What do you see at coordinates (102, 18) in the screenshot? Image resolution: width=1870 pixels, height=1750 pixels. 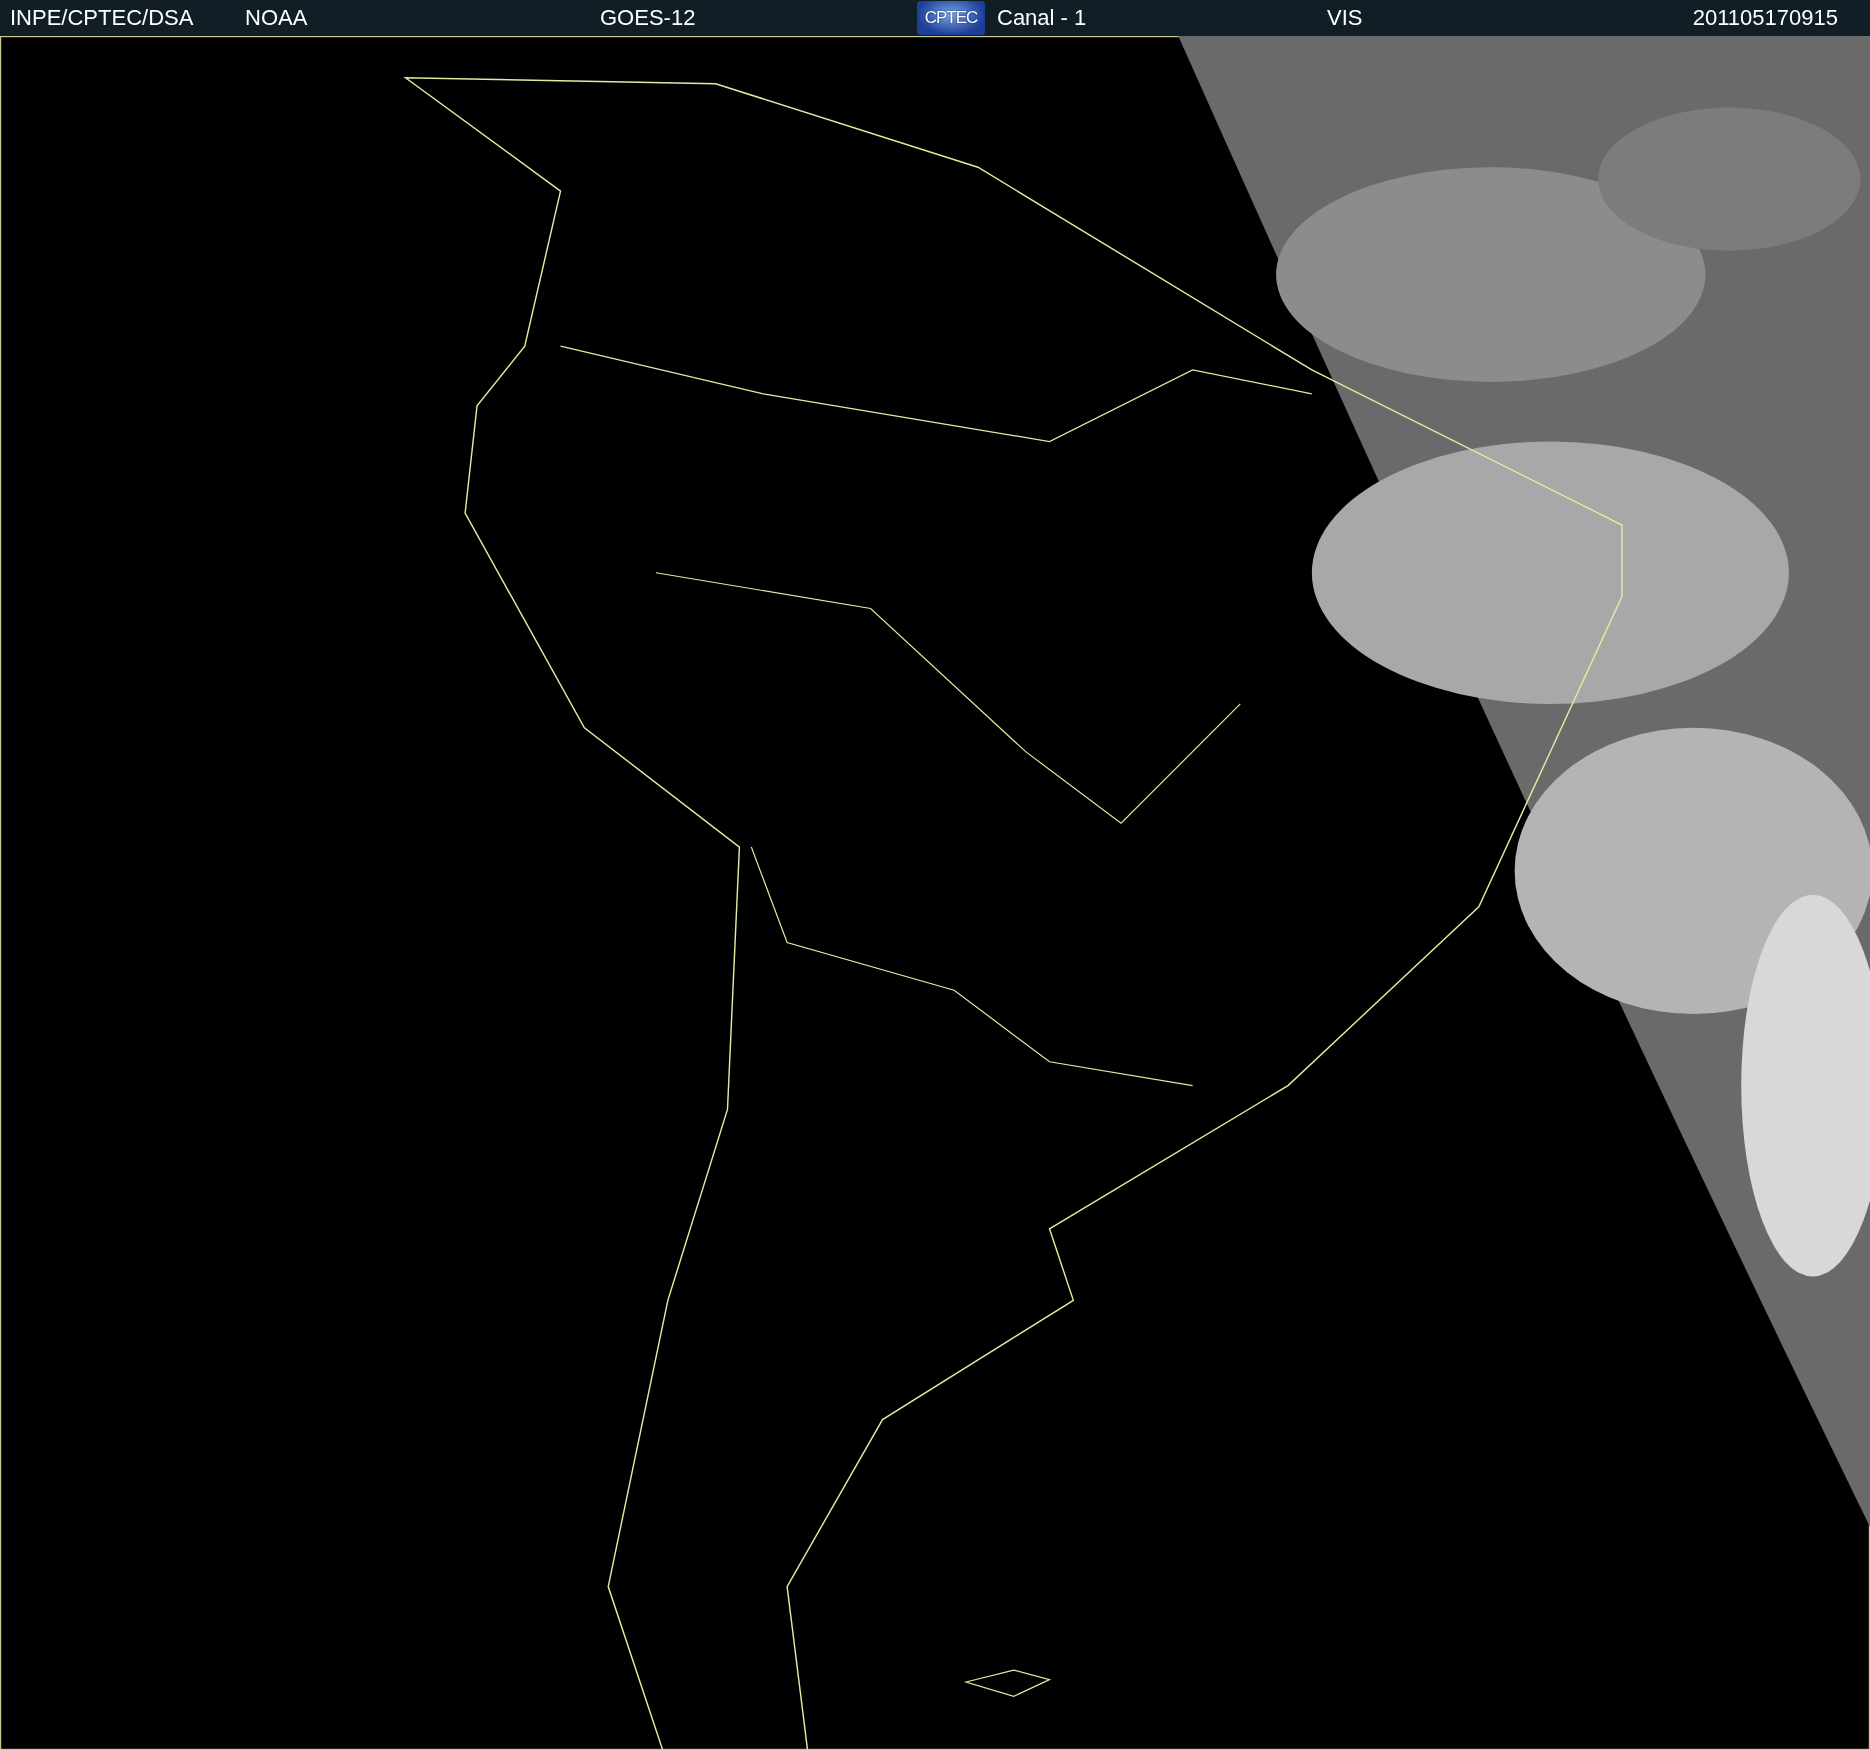 I see `source-label: INPE/CPTEC/DSA` at bounding box center [102, 18].